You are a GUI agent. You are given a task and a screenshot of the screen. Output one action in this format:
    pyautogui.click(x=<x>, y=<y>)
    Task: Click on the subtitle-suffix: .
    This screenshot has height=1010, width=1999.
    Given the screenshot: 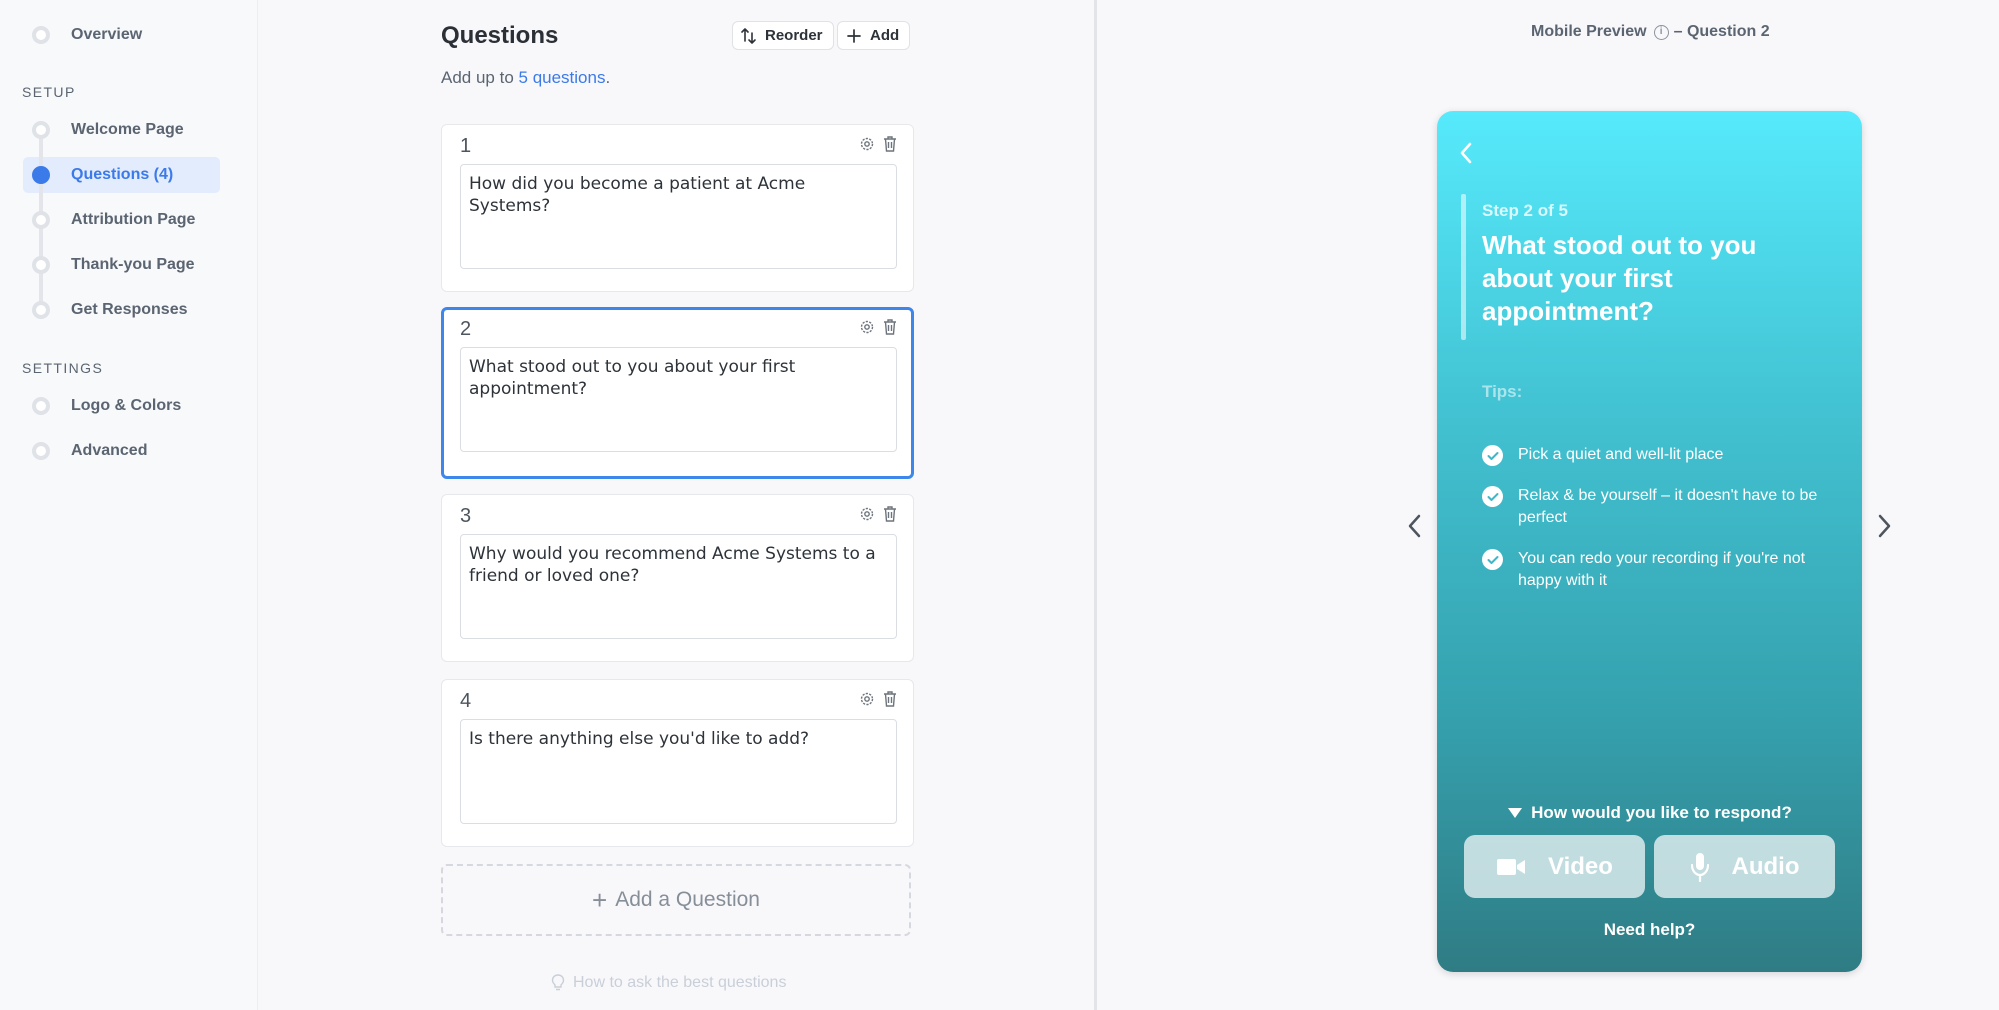 What is the action you would take?
    pyautogui.click(x=608, y=77)
    